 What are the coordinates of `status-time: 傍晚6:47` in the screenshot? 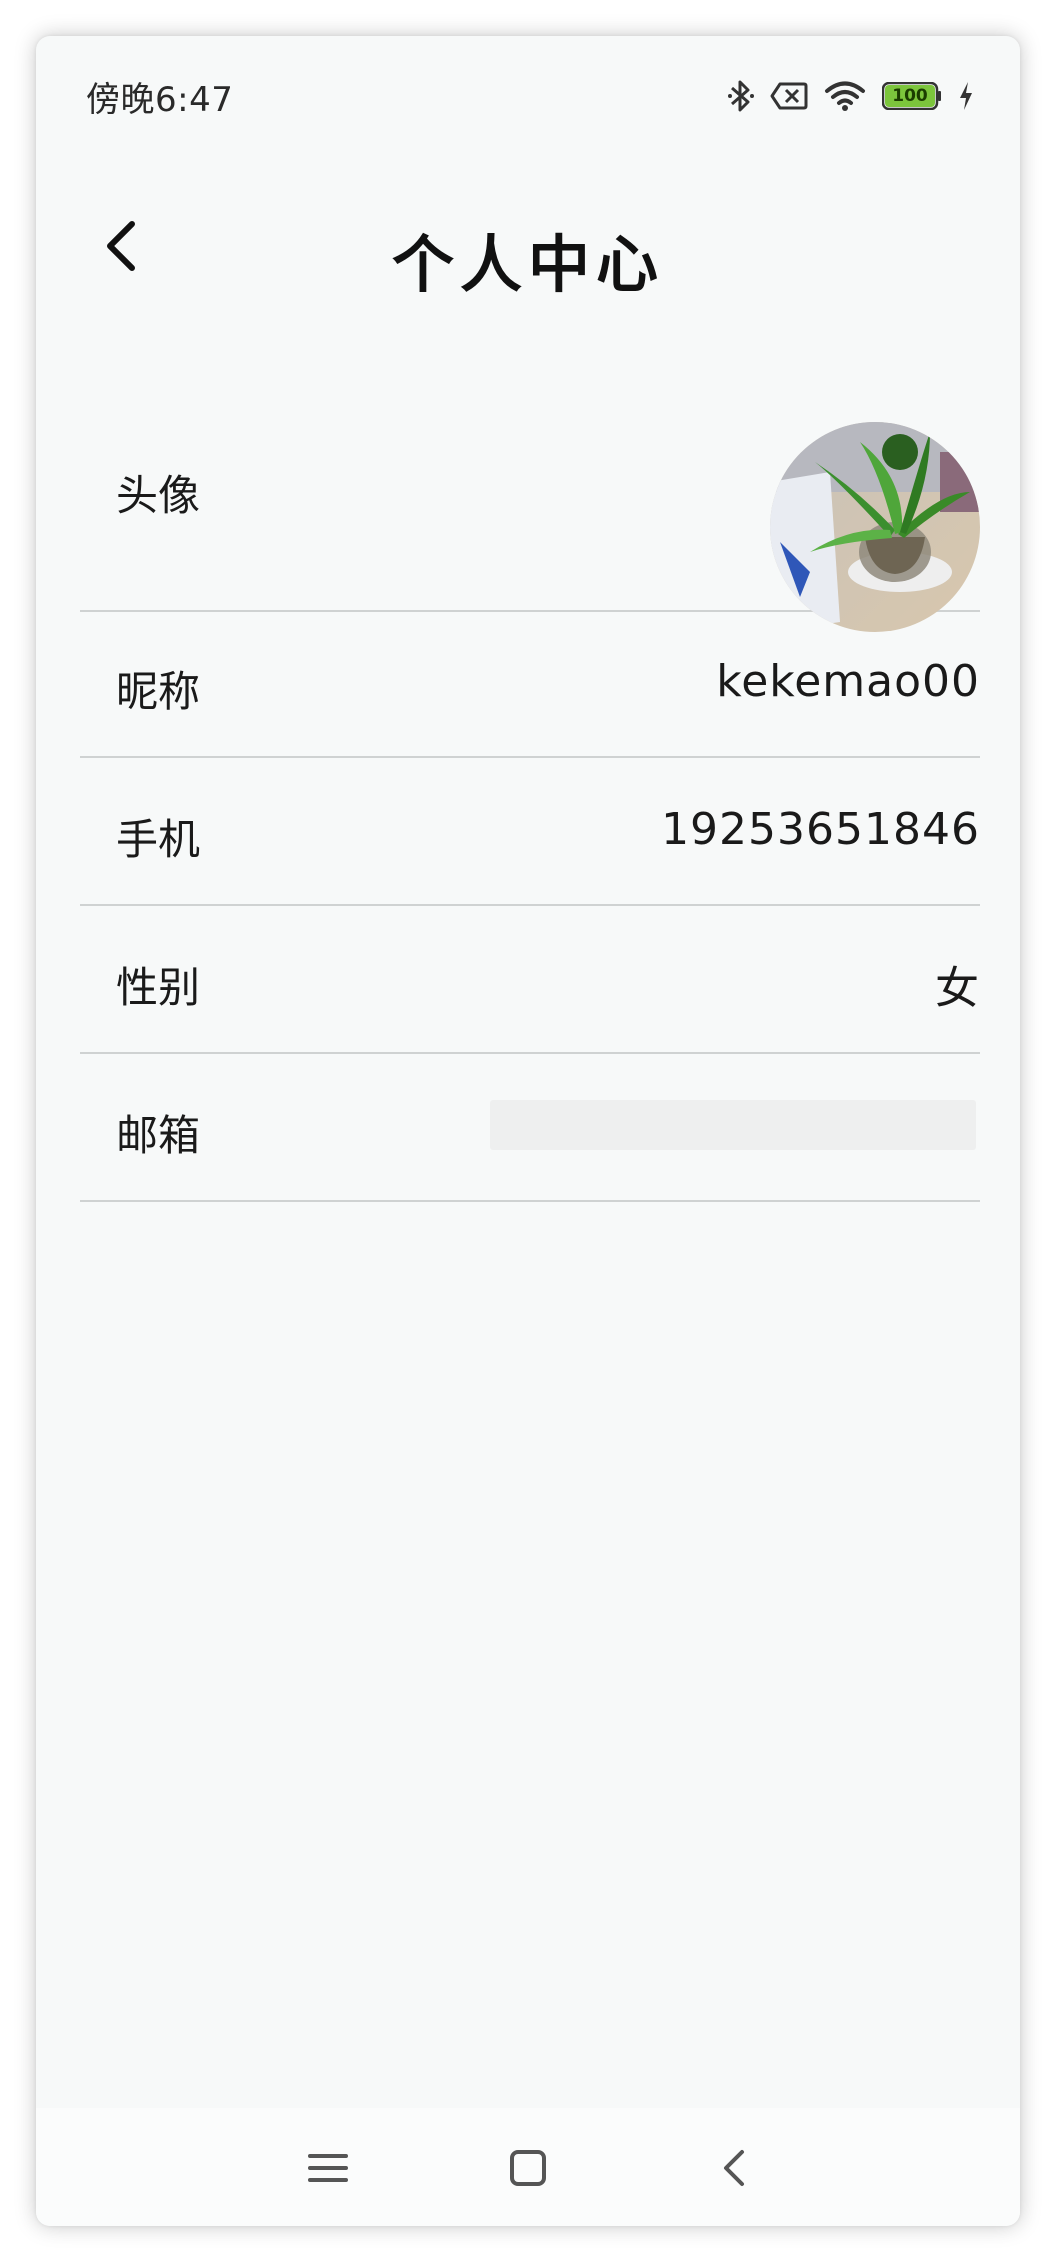 It's located at (160, 100).